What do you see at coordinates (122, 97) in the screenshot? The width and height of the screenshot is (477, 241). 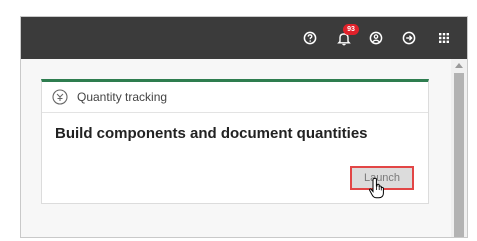 I see `card-title: Quantity tracking` at bounding box center [122, 97].